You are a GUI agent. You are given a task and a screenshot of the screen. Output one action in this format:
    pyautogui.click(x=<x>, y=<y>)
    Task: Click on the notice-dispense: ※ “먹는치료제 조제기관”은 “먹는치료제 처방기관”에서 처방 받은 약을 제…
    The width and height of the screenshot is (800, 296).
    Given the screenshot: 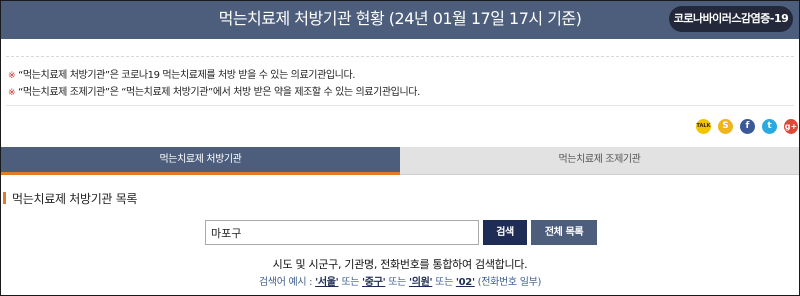 What is the action you would take?
    pyautogui.click(x=214, y=90)
    